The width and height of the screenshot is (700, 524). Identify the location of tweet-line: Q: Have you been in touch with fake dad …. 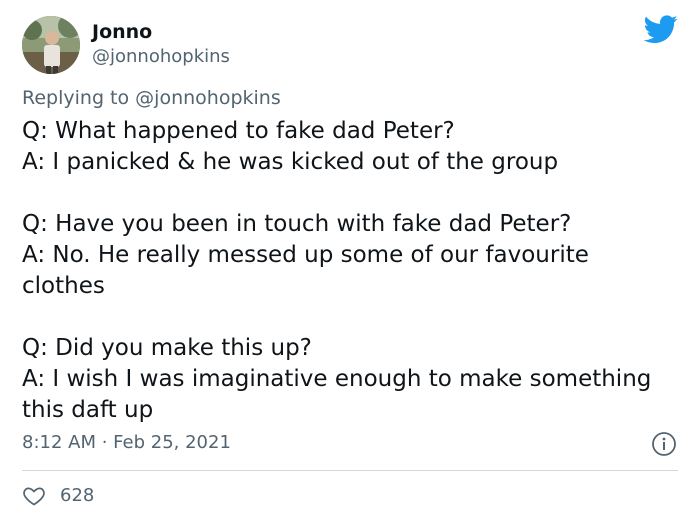
(297, 224).